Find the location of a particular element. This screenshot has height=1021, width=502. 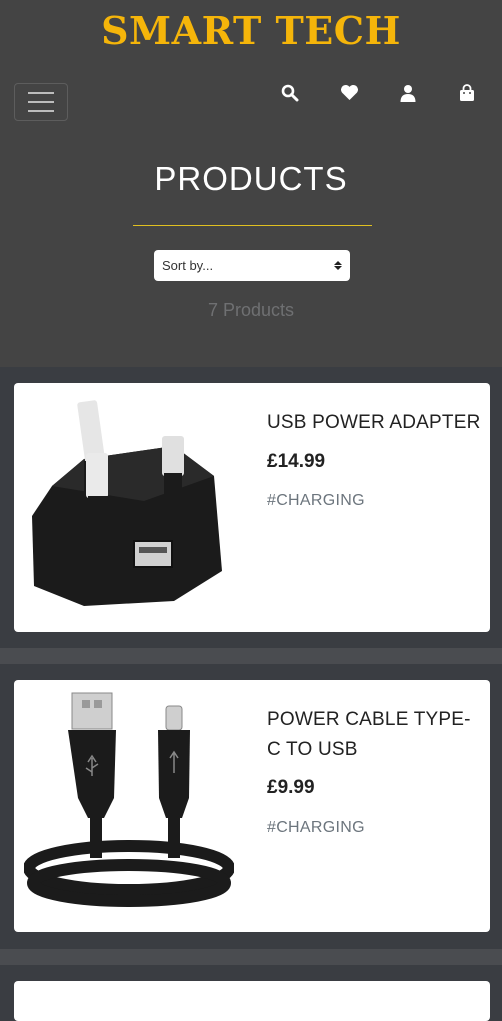

menu-toggle-button is located at coordinates (41, 102).